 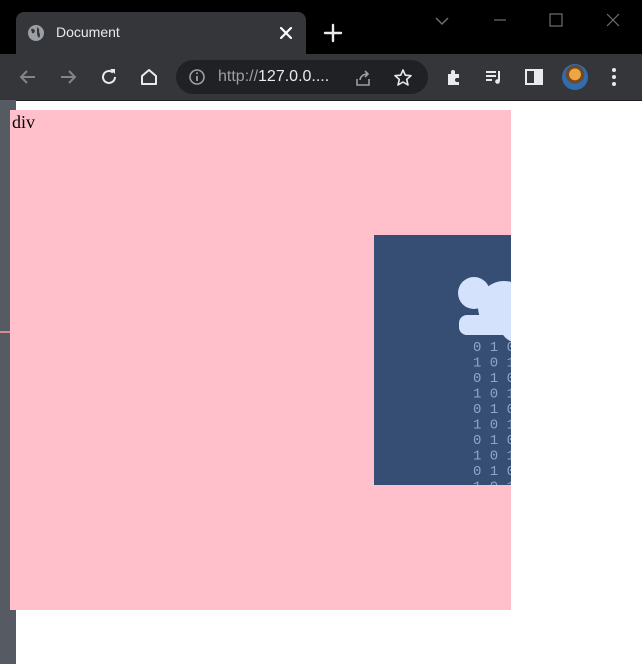 What do you see at coordinates (442, 21) in the screenshot?
I see `tab-search-icon` at bounding box center [442, 21].